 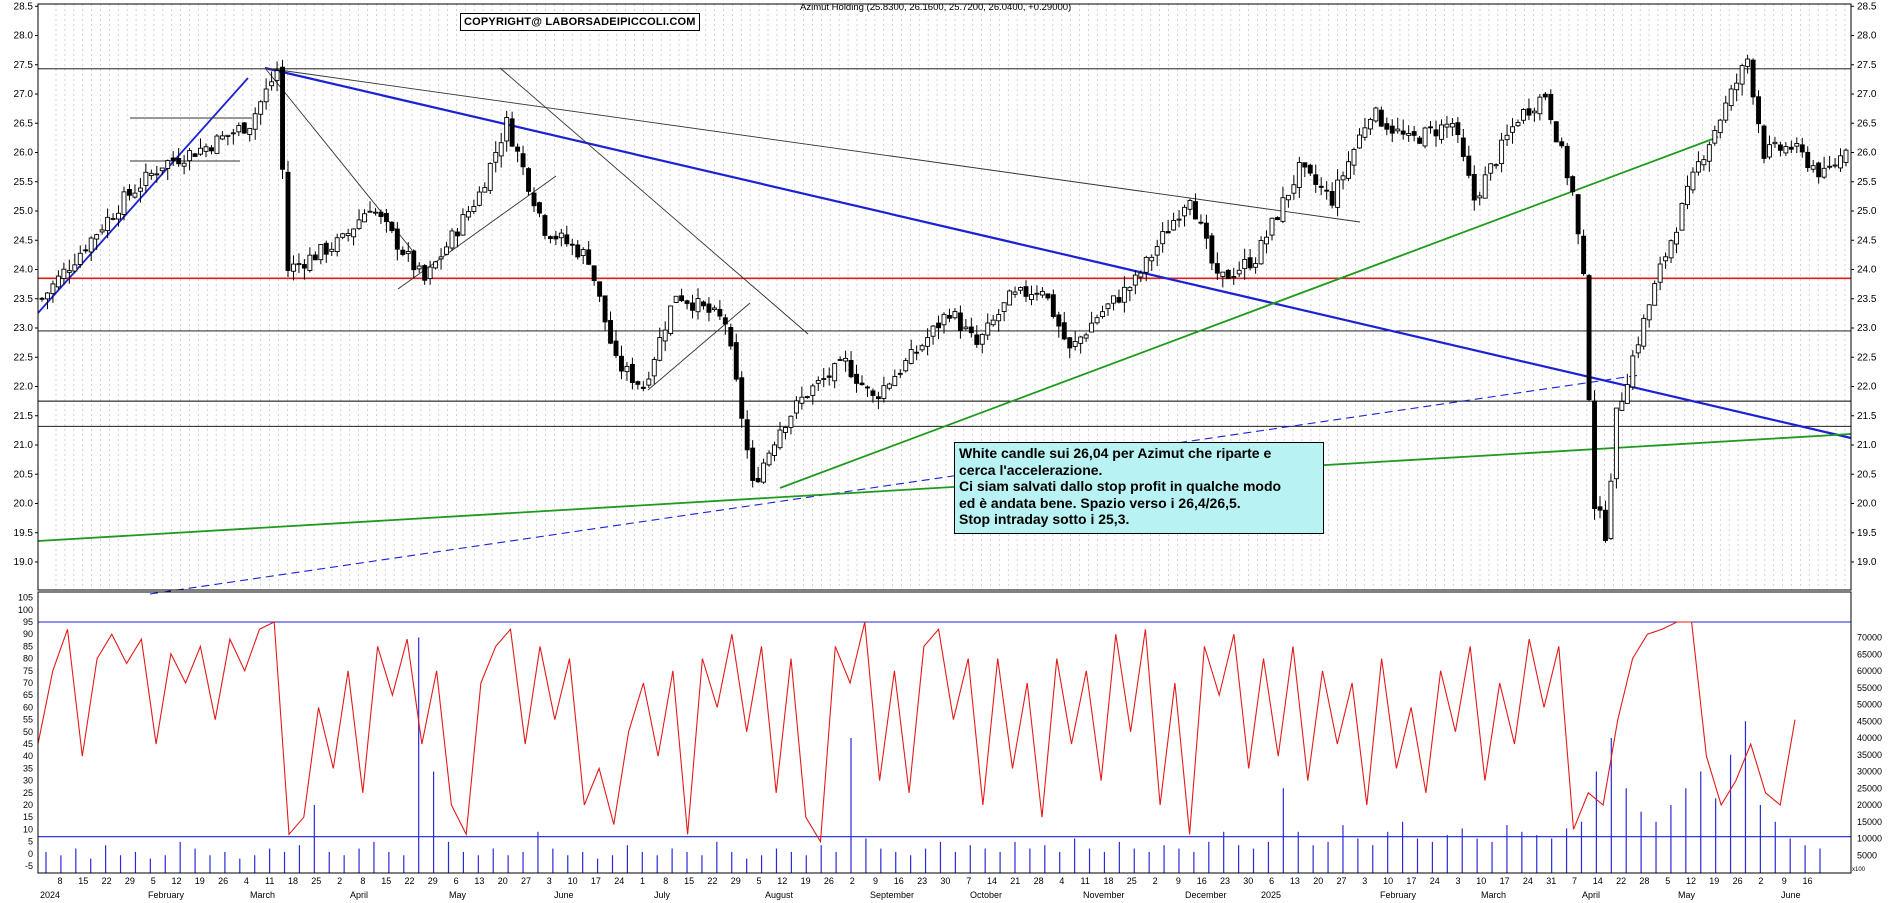 What do you see at coordinates (1867, 240) in the screenshot?
I see `price-tick-right: 24.5` at bounding box center [1867, 240].